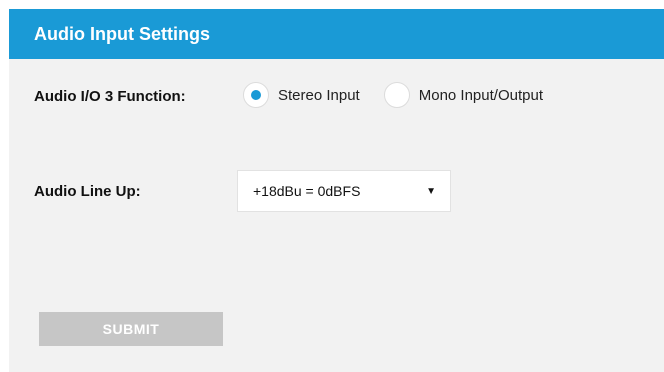  I want to click on radio-mono-input-output: Mono Input/Output, so click(463, 95).